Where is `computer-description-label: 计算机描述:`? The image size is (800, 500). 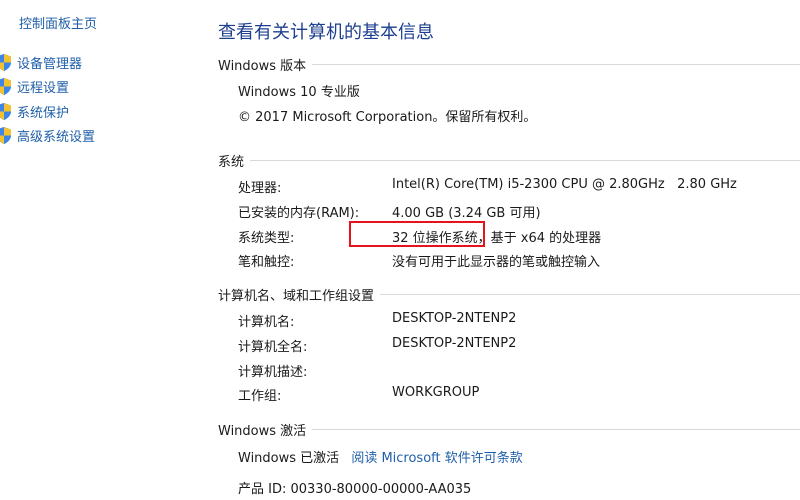
computer-description-label: 计算机描述: is located at coordinates (273, 372).